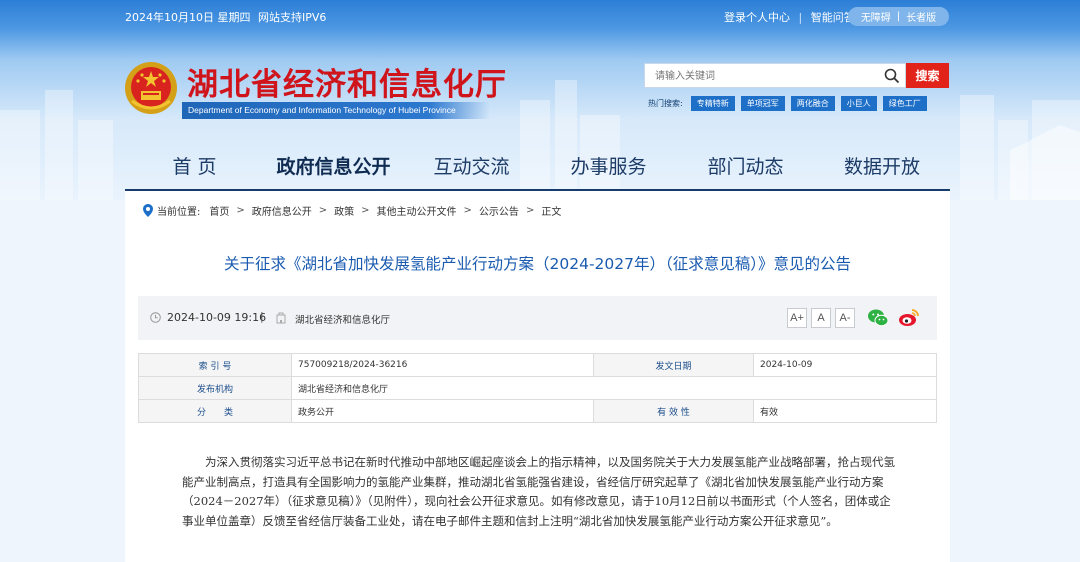 This screenshot has width=1080, height=562. Describe the element at coordinates (219, 210) in the screenshot. I see `breadcrumb-item: 首页` at that location.